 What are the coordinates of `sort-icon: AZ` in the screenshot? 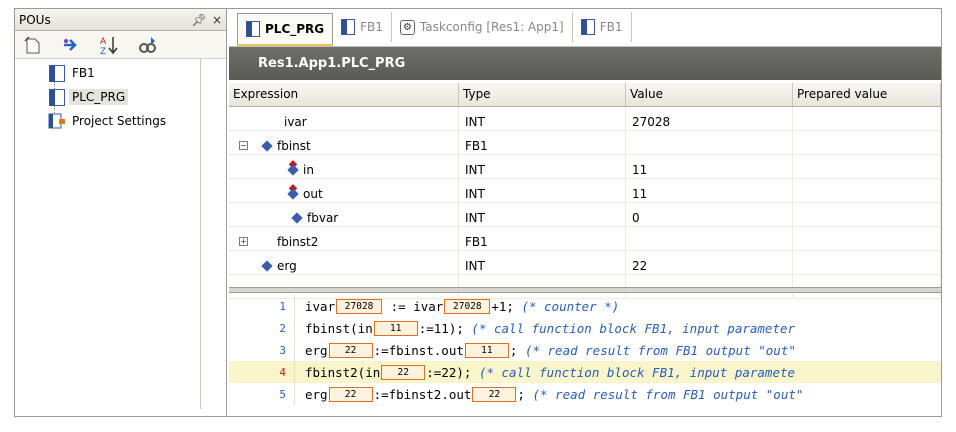 It's located at (109, 45).